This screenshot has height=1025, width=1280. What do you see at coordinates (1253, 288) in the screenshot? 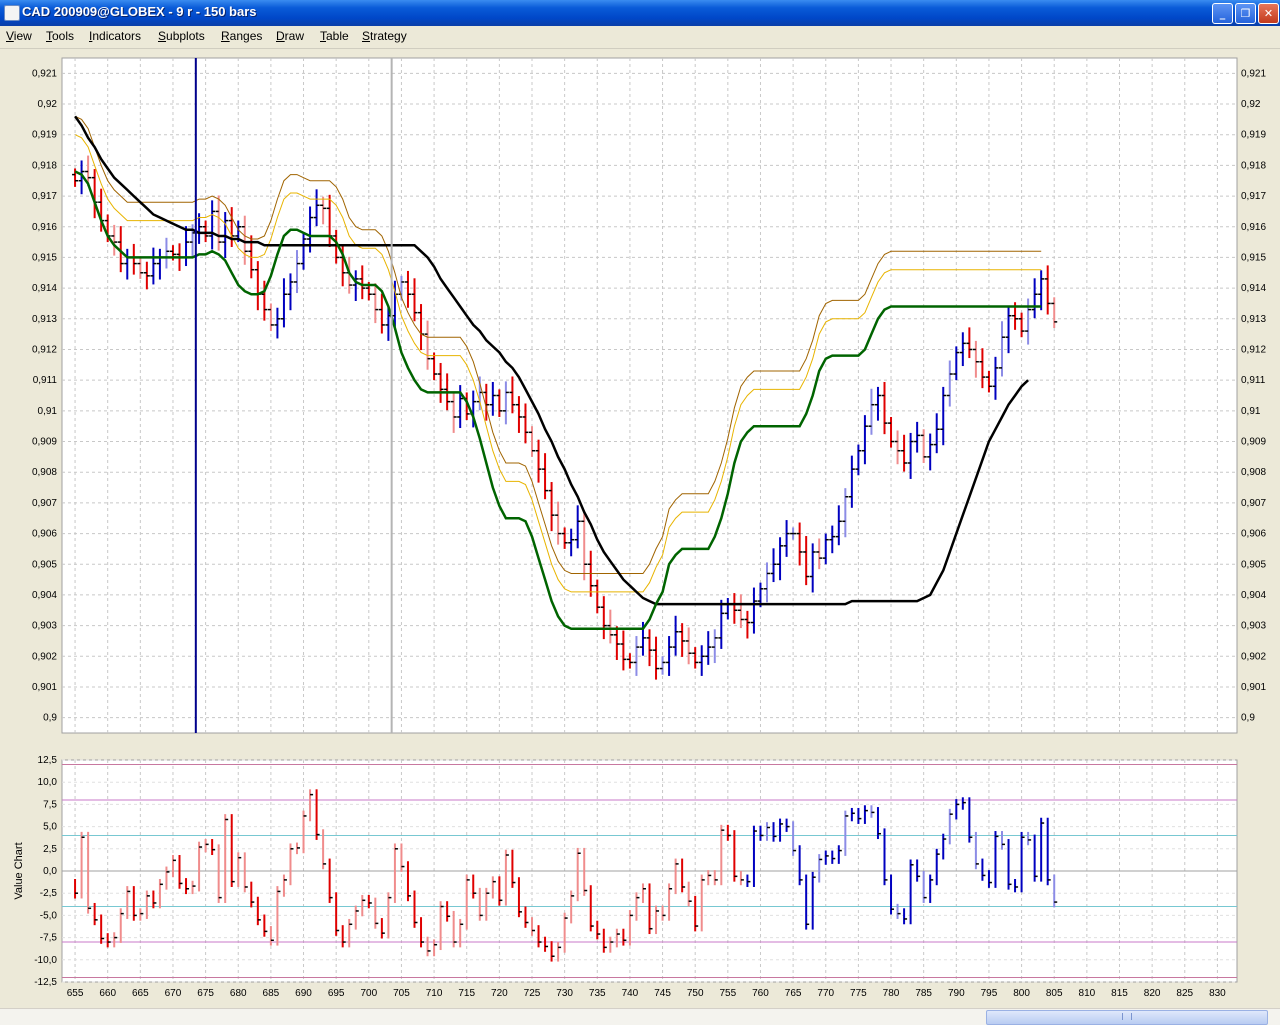
I see `price-y-label-right: 0,914` at bounding box center [1253, 288].